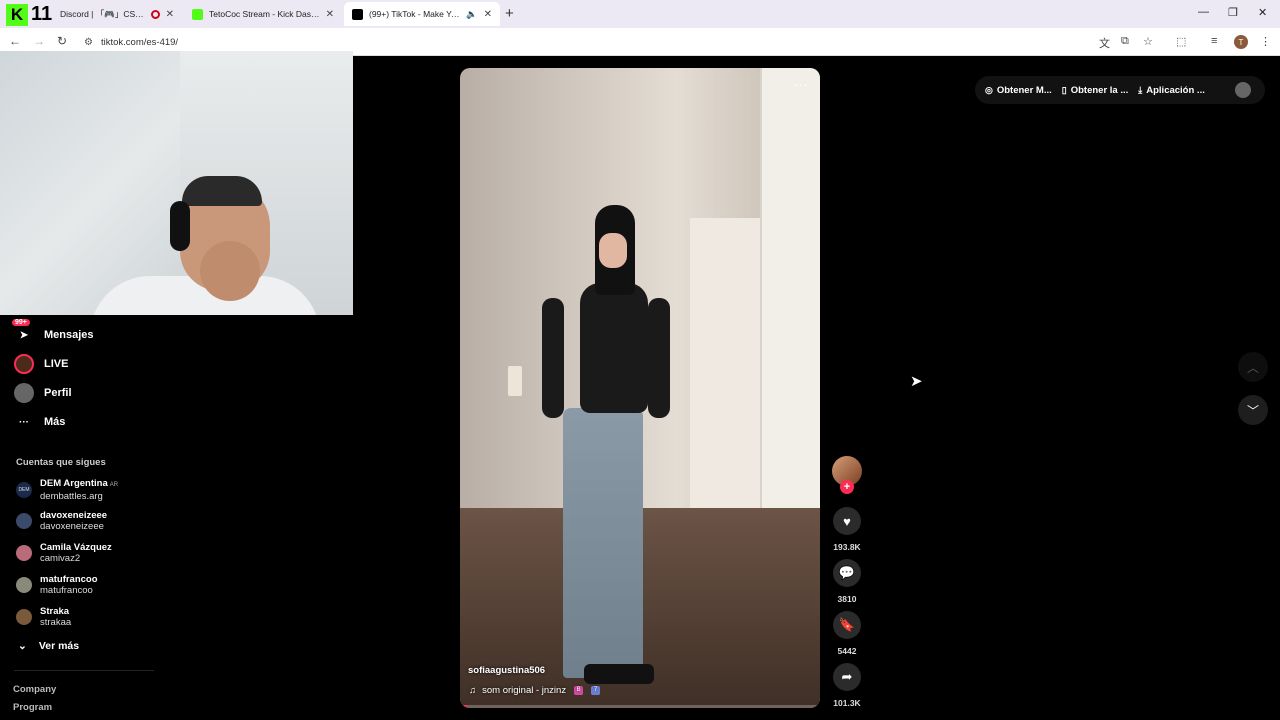  I want to click on following-title: Cuentas que sigues, so click(61, 462).